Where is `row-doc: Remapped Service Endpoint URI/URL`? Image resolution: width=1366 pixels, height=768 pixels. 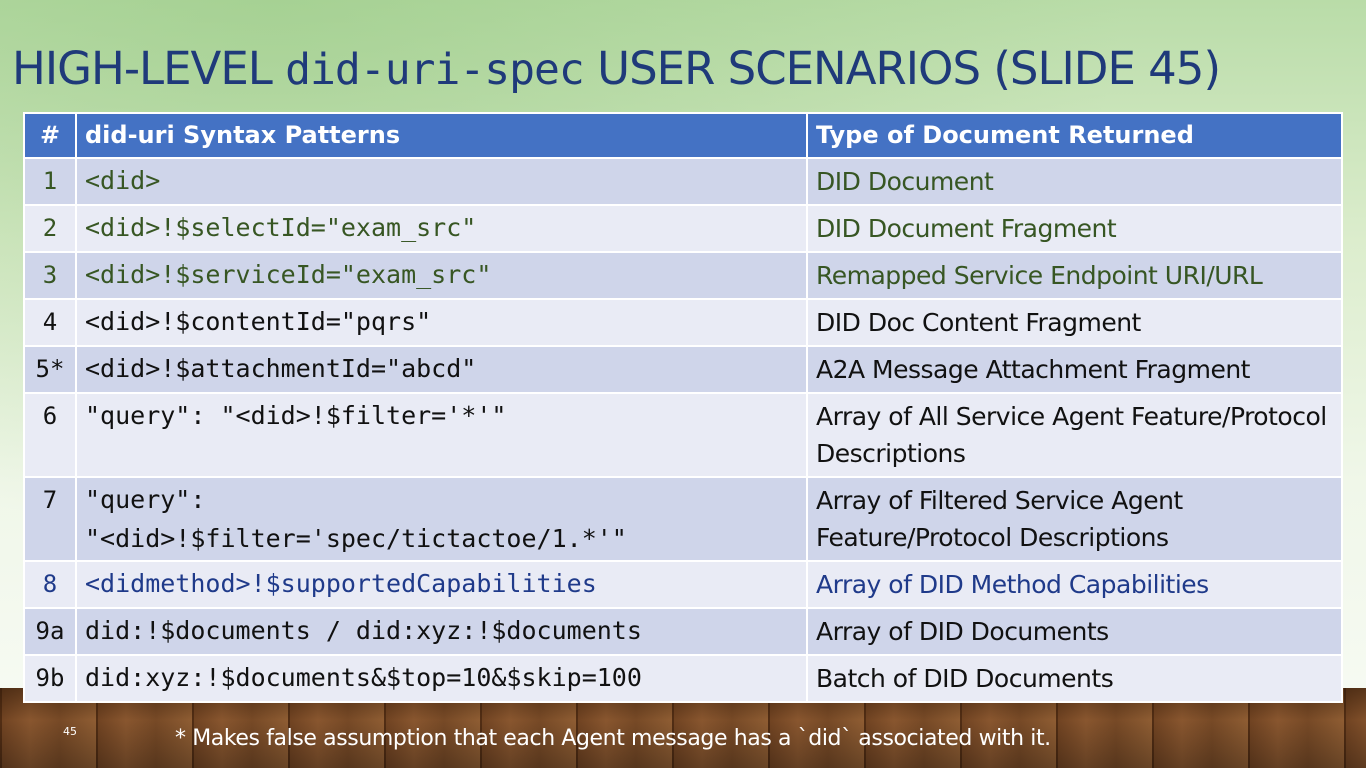
row-doc: Remapped Service Endpoint URI/URL is located at coordinates (1074, 275).